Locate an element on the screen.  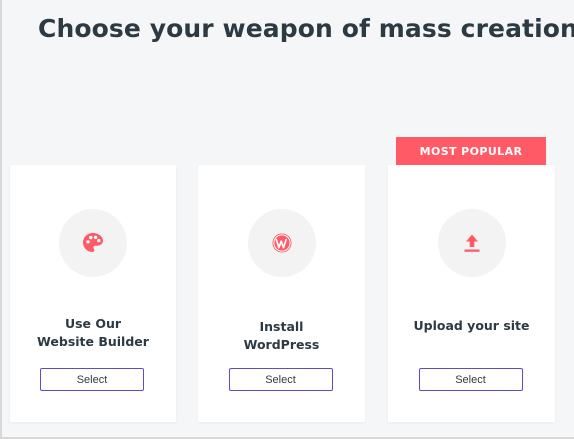
select-upload-site-button: Select is located at coordinates (470, 379).